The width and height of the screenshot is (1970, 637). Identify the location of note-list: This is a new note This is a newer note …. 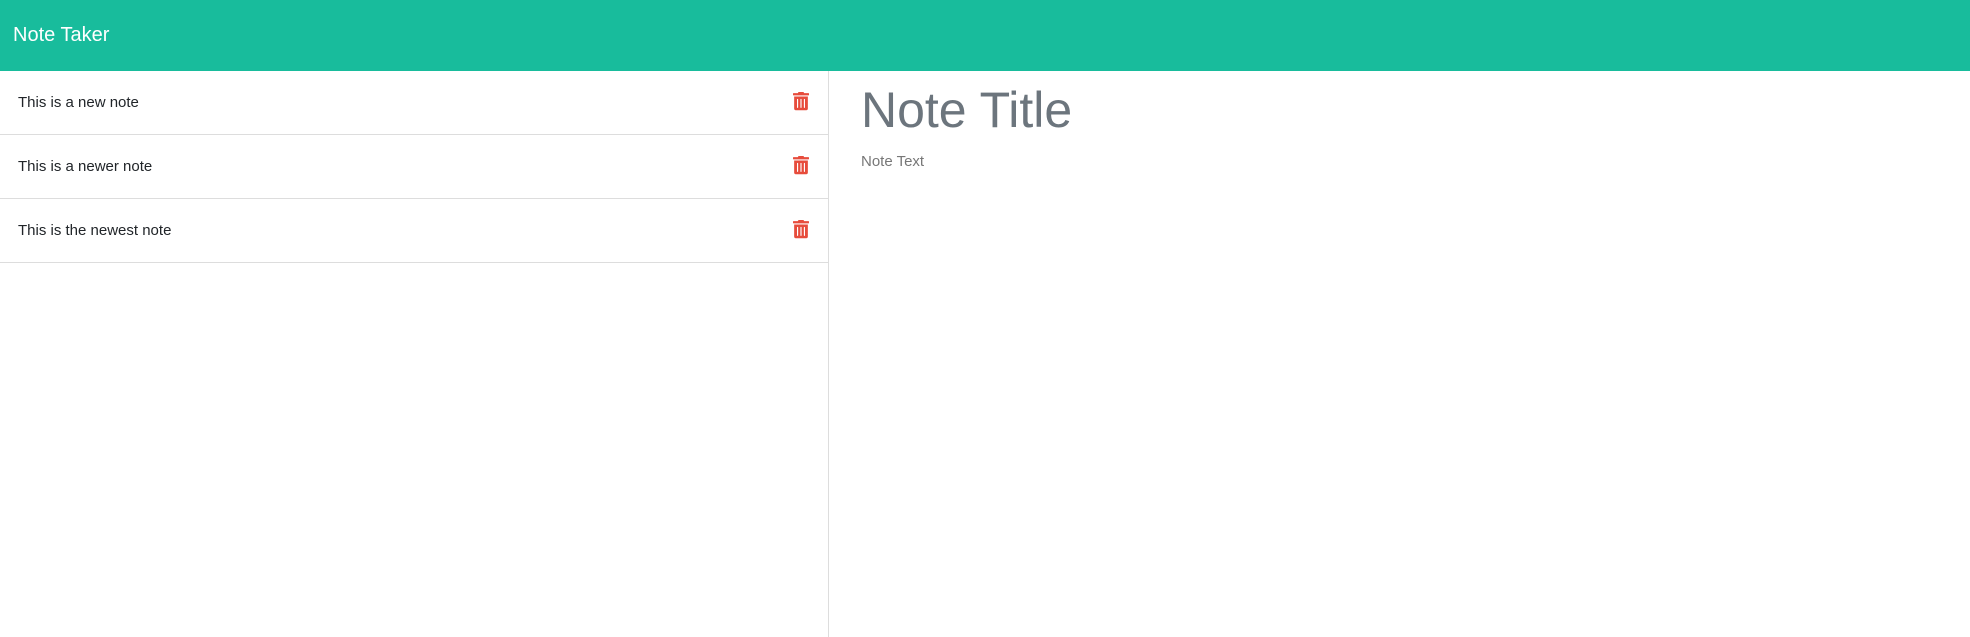
(414, 167).